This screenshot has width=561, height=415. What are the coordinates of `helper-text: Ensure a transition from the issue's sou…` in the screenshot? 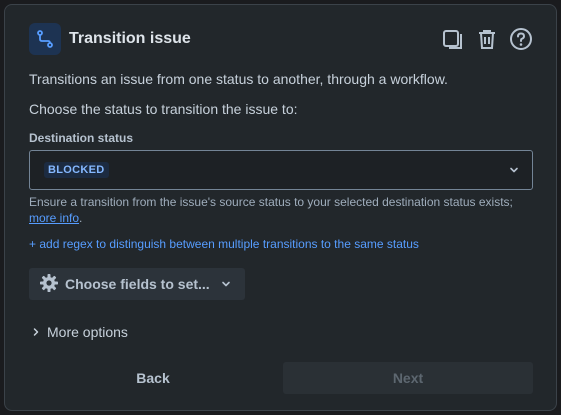 It's located at (284, 210).